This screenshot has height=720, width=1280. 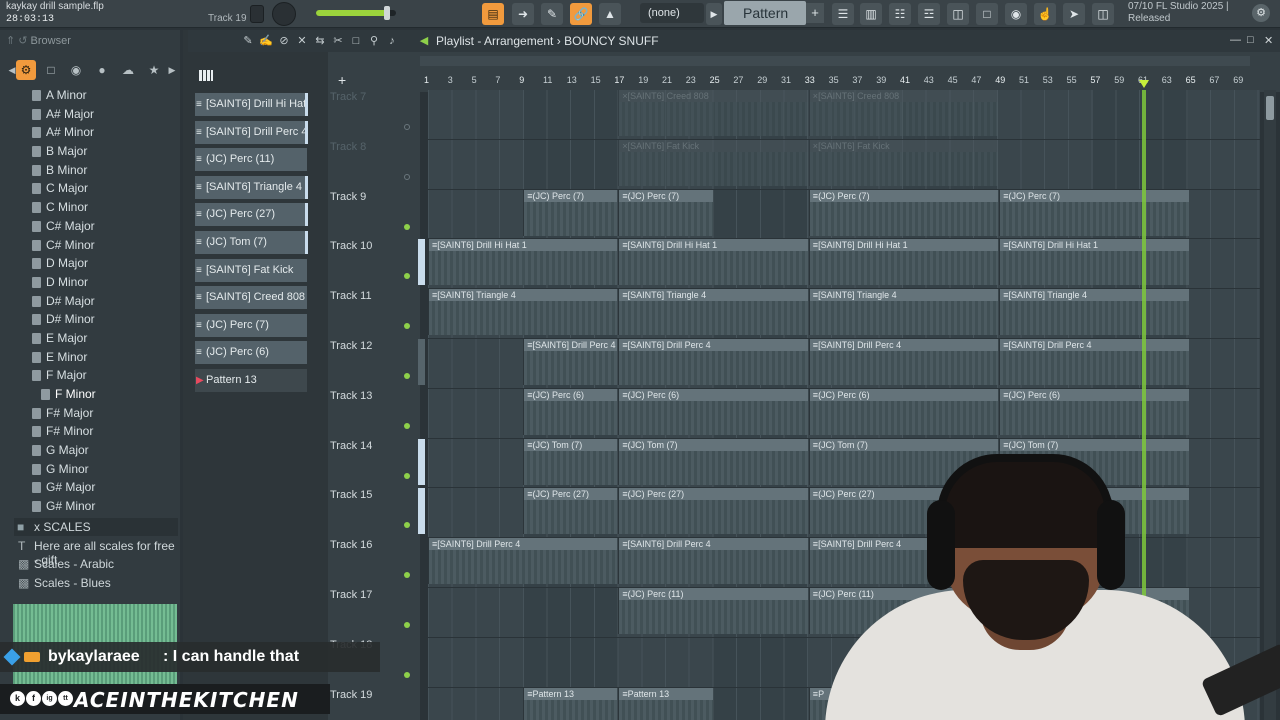 I want to click on scale-item: F# Minor, so click(x=90, y=431).